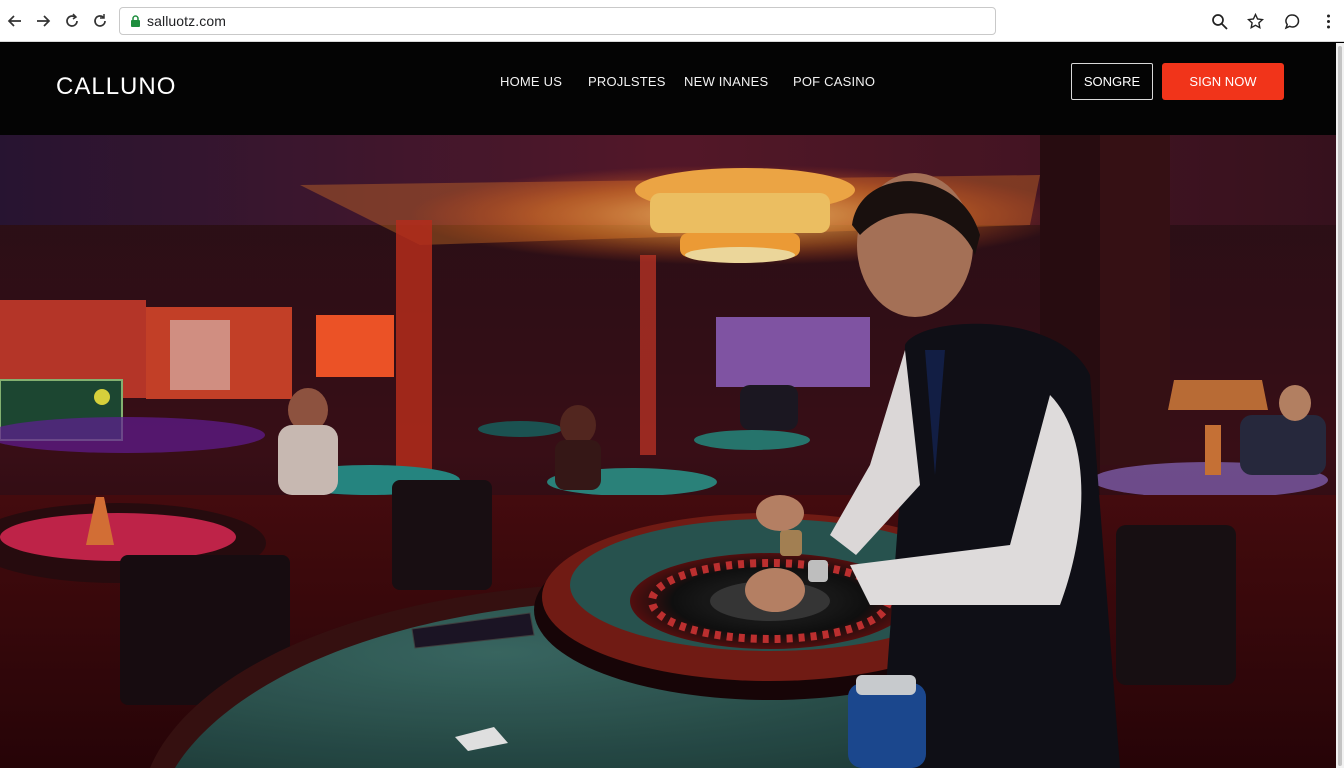 The width and height of the screenshot is (1344, 768). What do you see at coordinates (1340, 406) in the screenshot?
I see `page-scrollbar-thumb` at bounding box center [1340, 406].